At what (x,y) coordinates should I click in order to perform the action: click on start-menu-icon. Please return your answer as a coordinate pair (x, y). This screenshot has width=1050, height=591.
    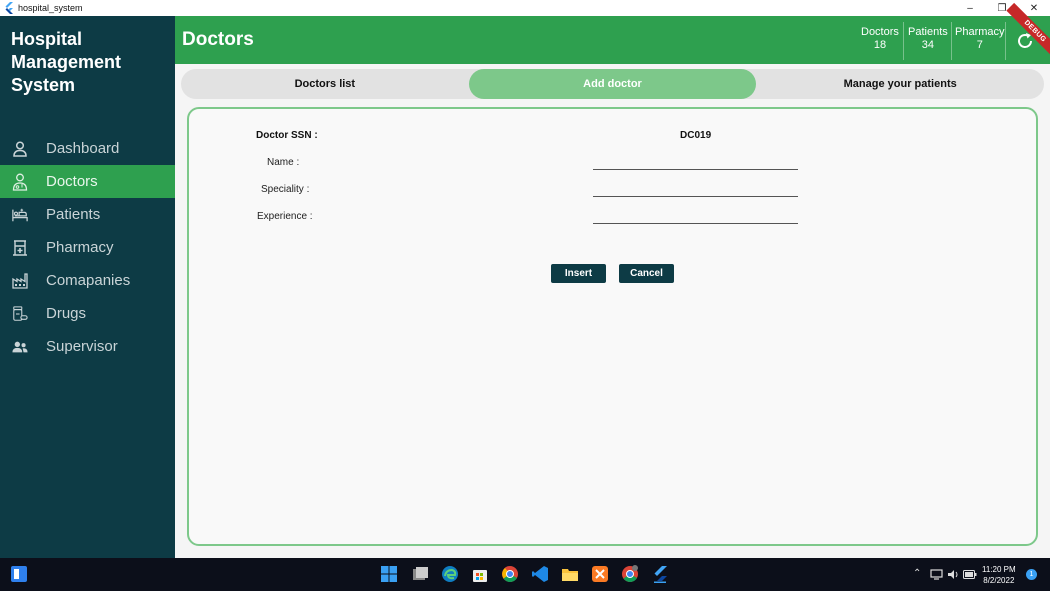
    Looking at the image, I should click on (389, 574).